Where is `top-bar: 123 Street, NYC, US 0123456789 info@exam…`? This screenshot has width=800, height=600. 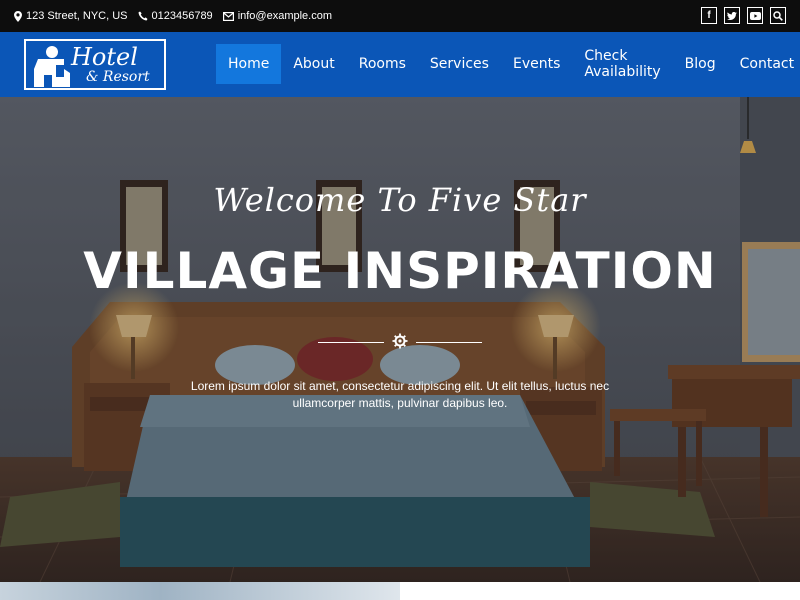 top-bar: 123 Street, NYC, US 0123456789 info@exam… is located at coordinates (400, 16).